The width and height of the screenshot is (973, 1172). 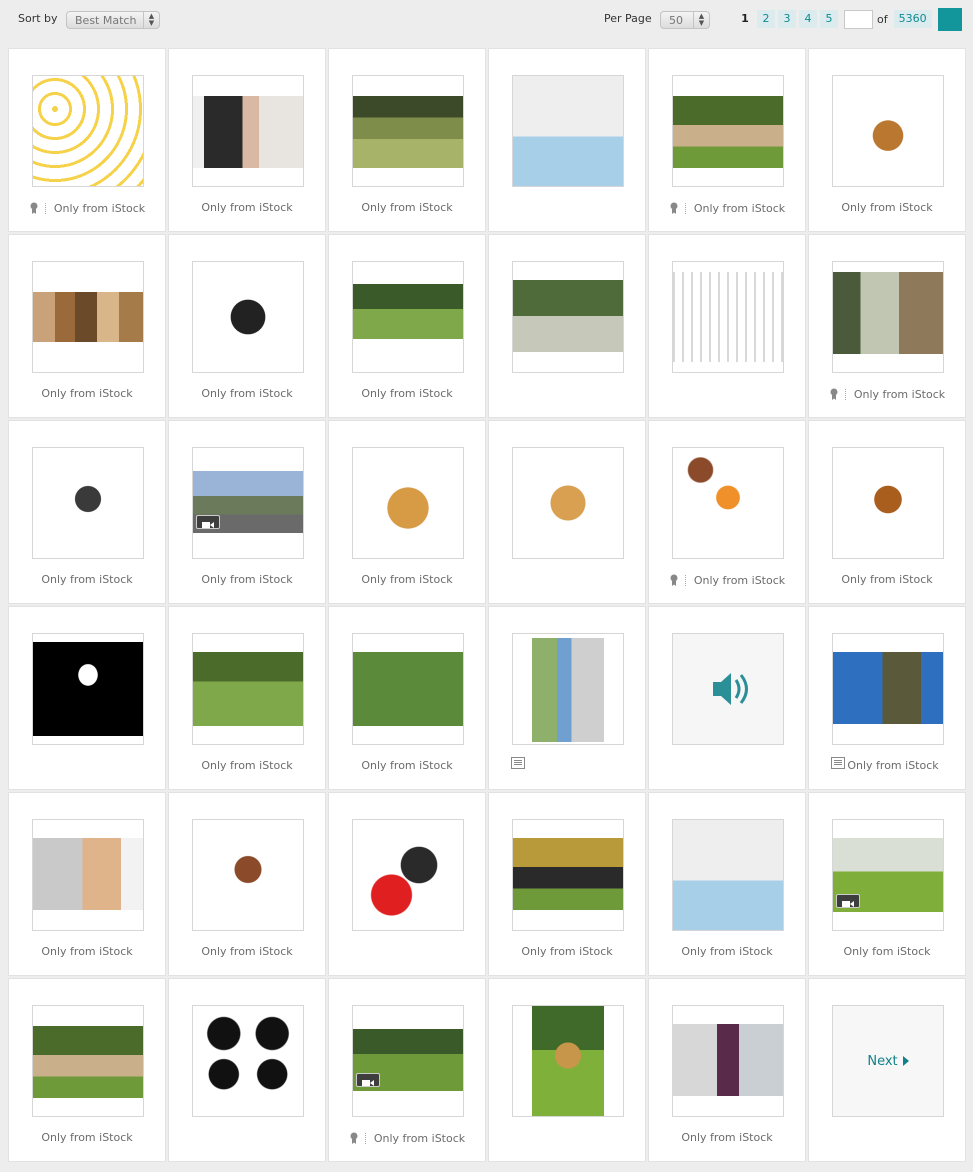 What do you see at coordinates (674, 208) in the screenshot?
I see `ribbon-badge-icon` at bounding box center [674, 208].